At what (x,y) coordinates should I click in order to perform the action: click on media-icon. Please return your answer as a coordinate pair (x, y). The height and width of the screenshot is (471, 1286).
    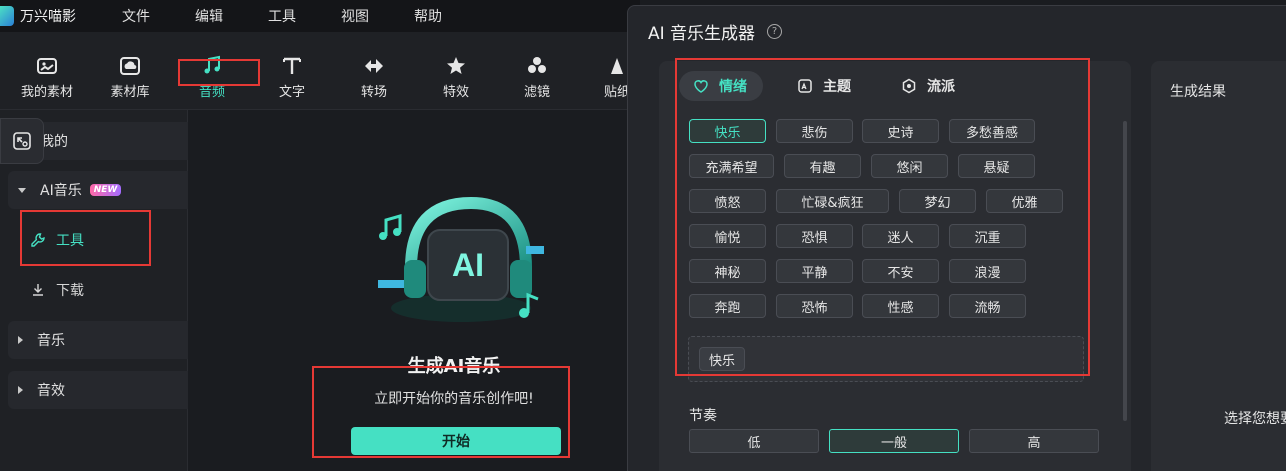
    Looking at the image, I should click on (47, 66).